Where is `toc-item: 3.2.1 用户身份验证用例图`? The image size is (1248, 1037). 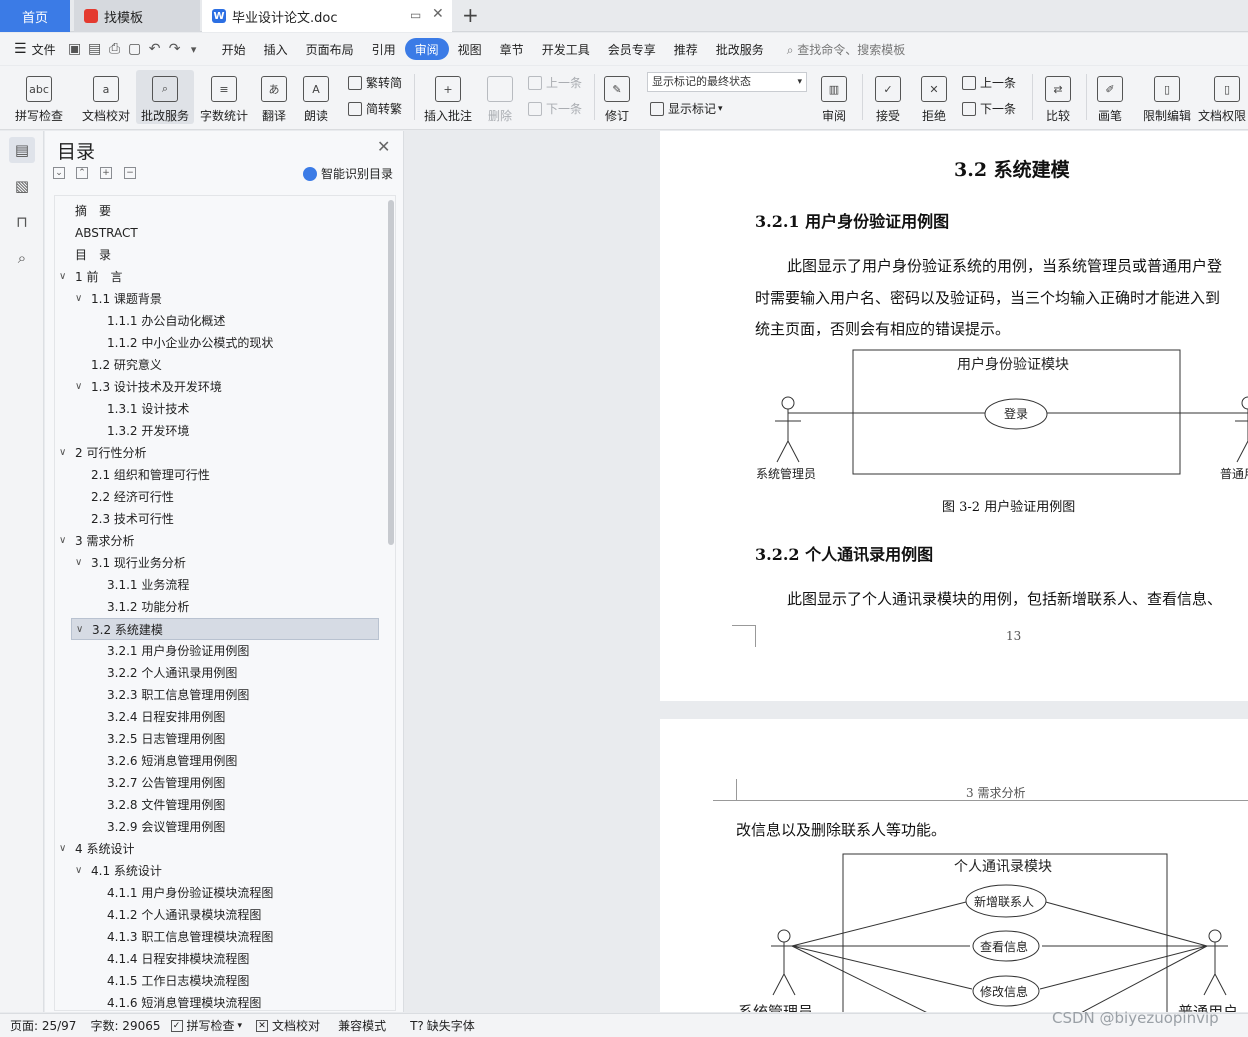 toc-item: 3.2.1 用户身份验证用例图 is located at coordinates (178, 651).